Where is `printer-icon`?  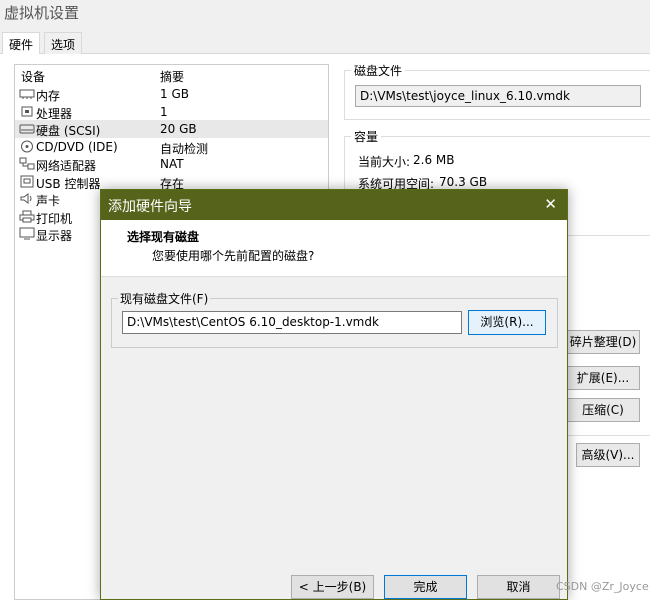 printer-icon is located at coordinates (27, 216).